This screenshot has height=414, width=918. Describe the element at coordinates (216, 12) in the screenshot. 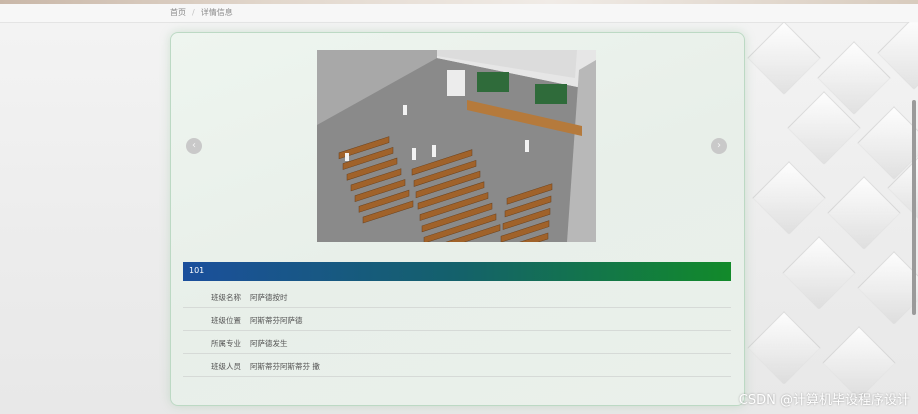

I see `breadcrumb-current: 详情信息` at that location.